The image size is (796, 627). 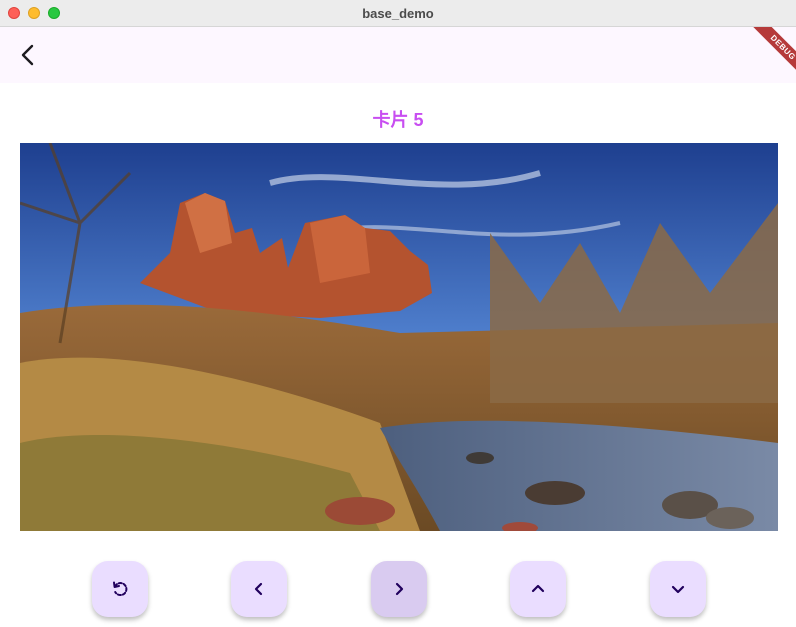 I want to click on previous-button, so click(x=259, y=589).